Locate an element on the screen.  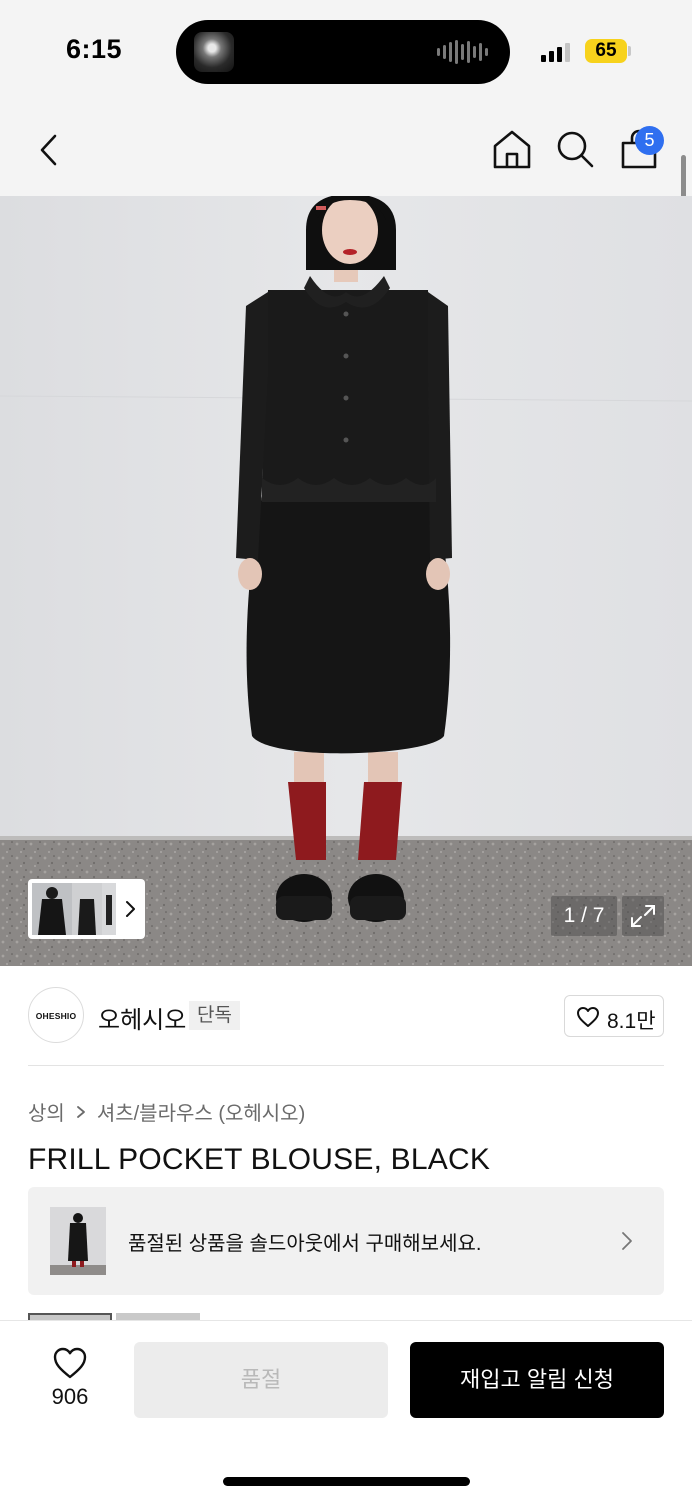
soldout-banner: 품절된 상품을 솔드아웃에서 구매해보세요. is located at coordinates (346, 1241).